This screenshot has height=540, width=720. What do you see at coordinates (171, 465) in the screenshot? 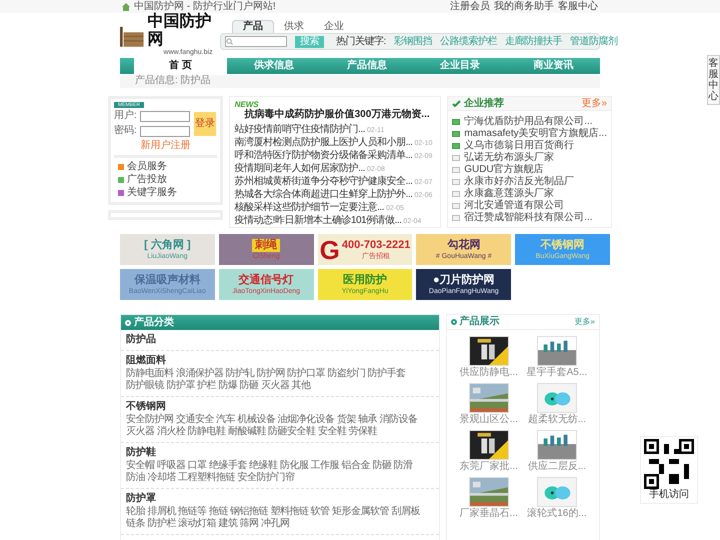
I see `category-link: 呼吸器` at bounding box center [171, 465].